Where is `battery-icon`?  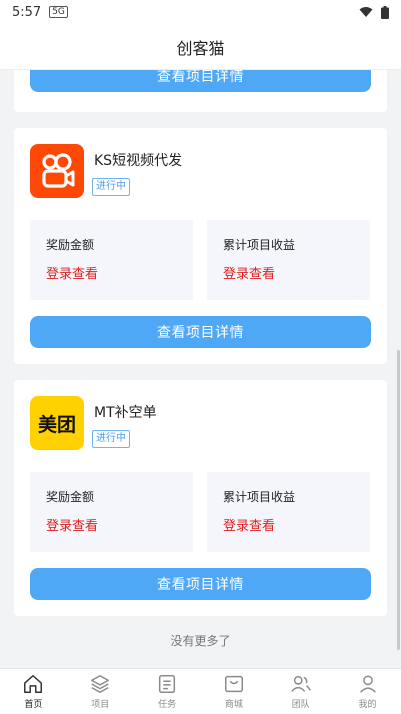 battery-icon is located at coordinates (385, 12).